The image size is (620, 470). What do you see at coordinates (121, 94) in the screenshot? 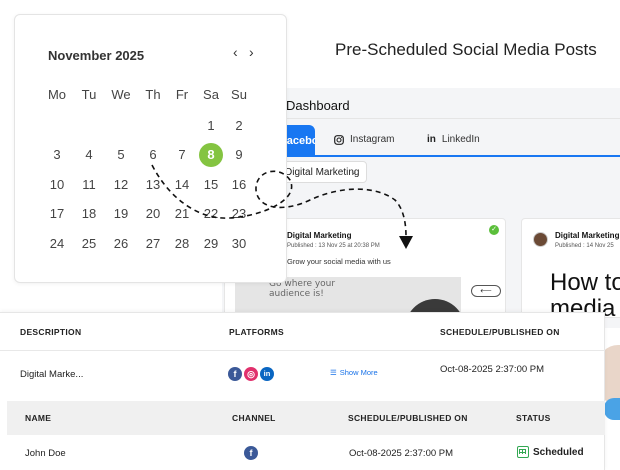
I see `weekday-label: We` at bounding box center [121, 94].